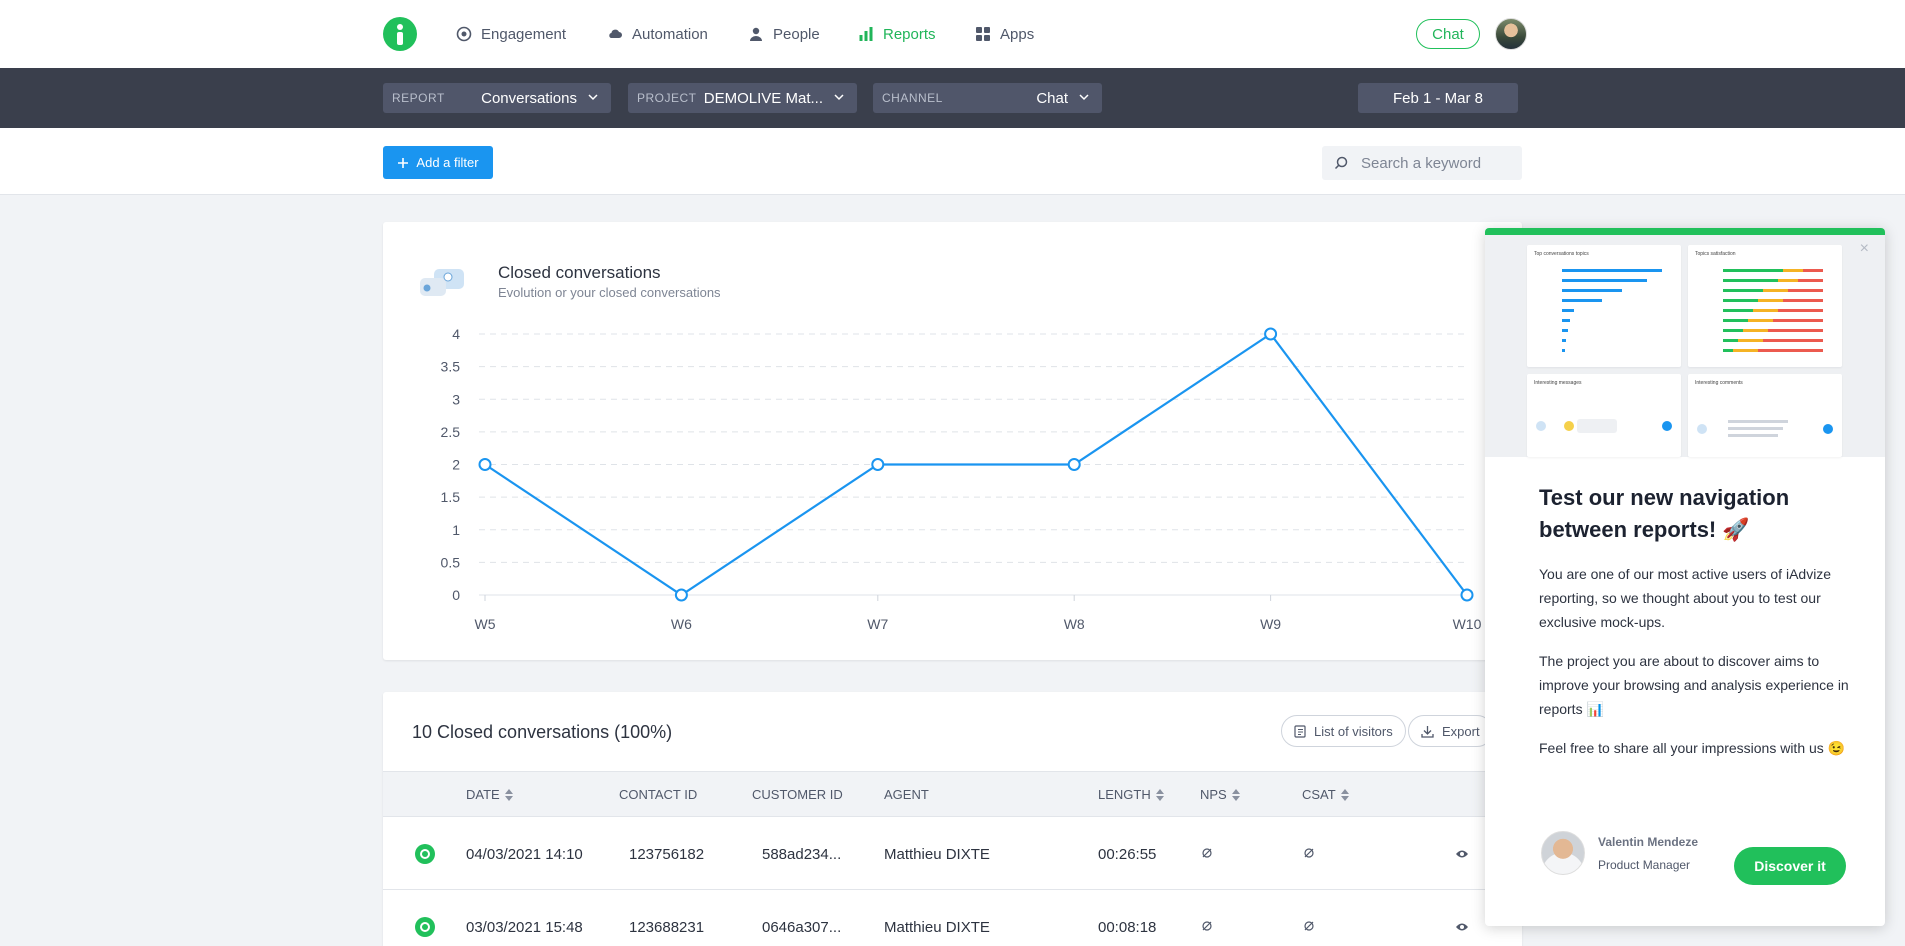 The image size is (1905, 946). What do you see at coordinates (952, 161) in the screenshot?
I see `action-bar: Add a filter` at bounding box center [952, 161].